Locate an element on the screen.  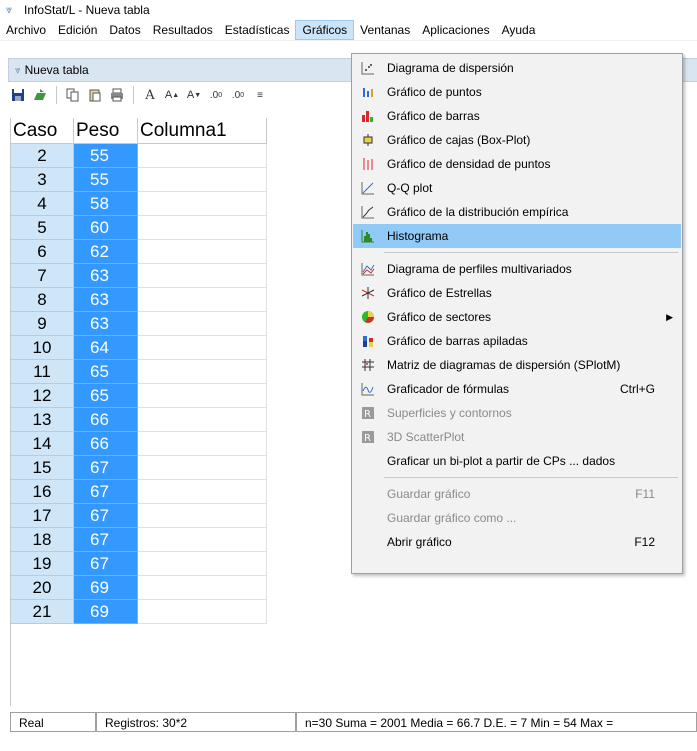
menu-estadisticas: Estadísticas is located at coordinates (257, 30).